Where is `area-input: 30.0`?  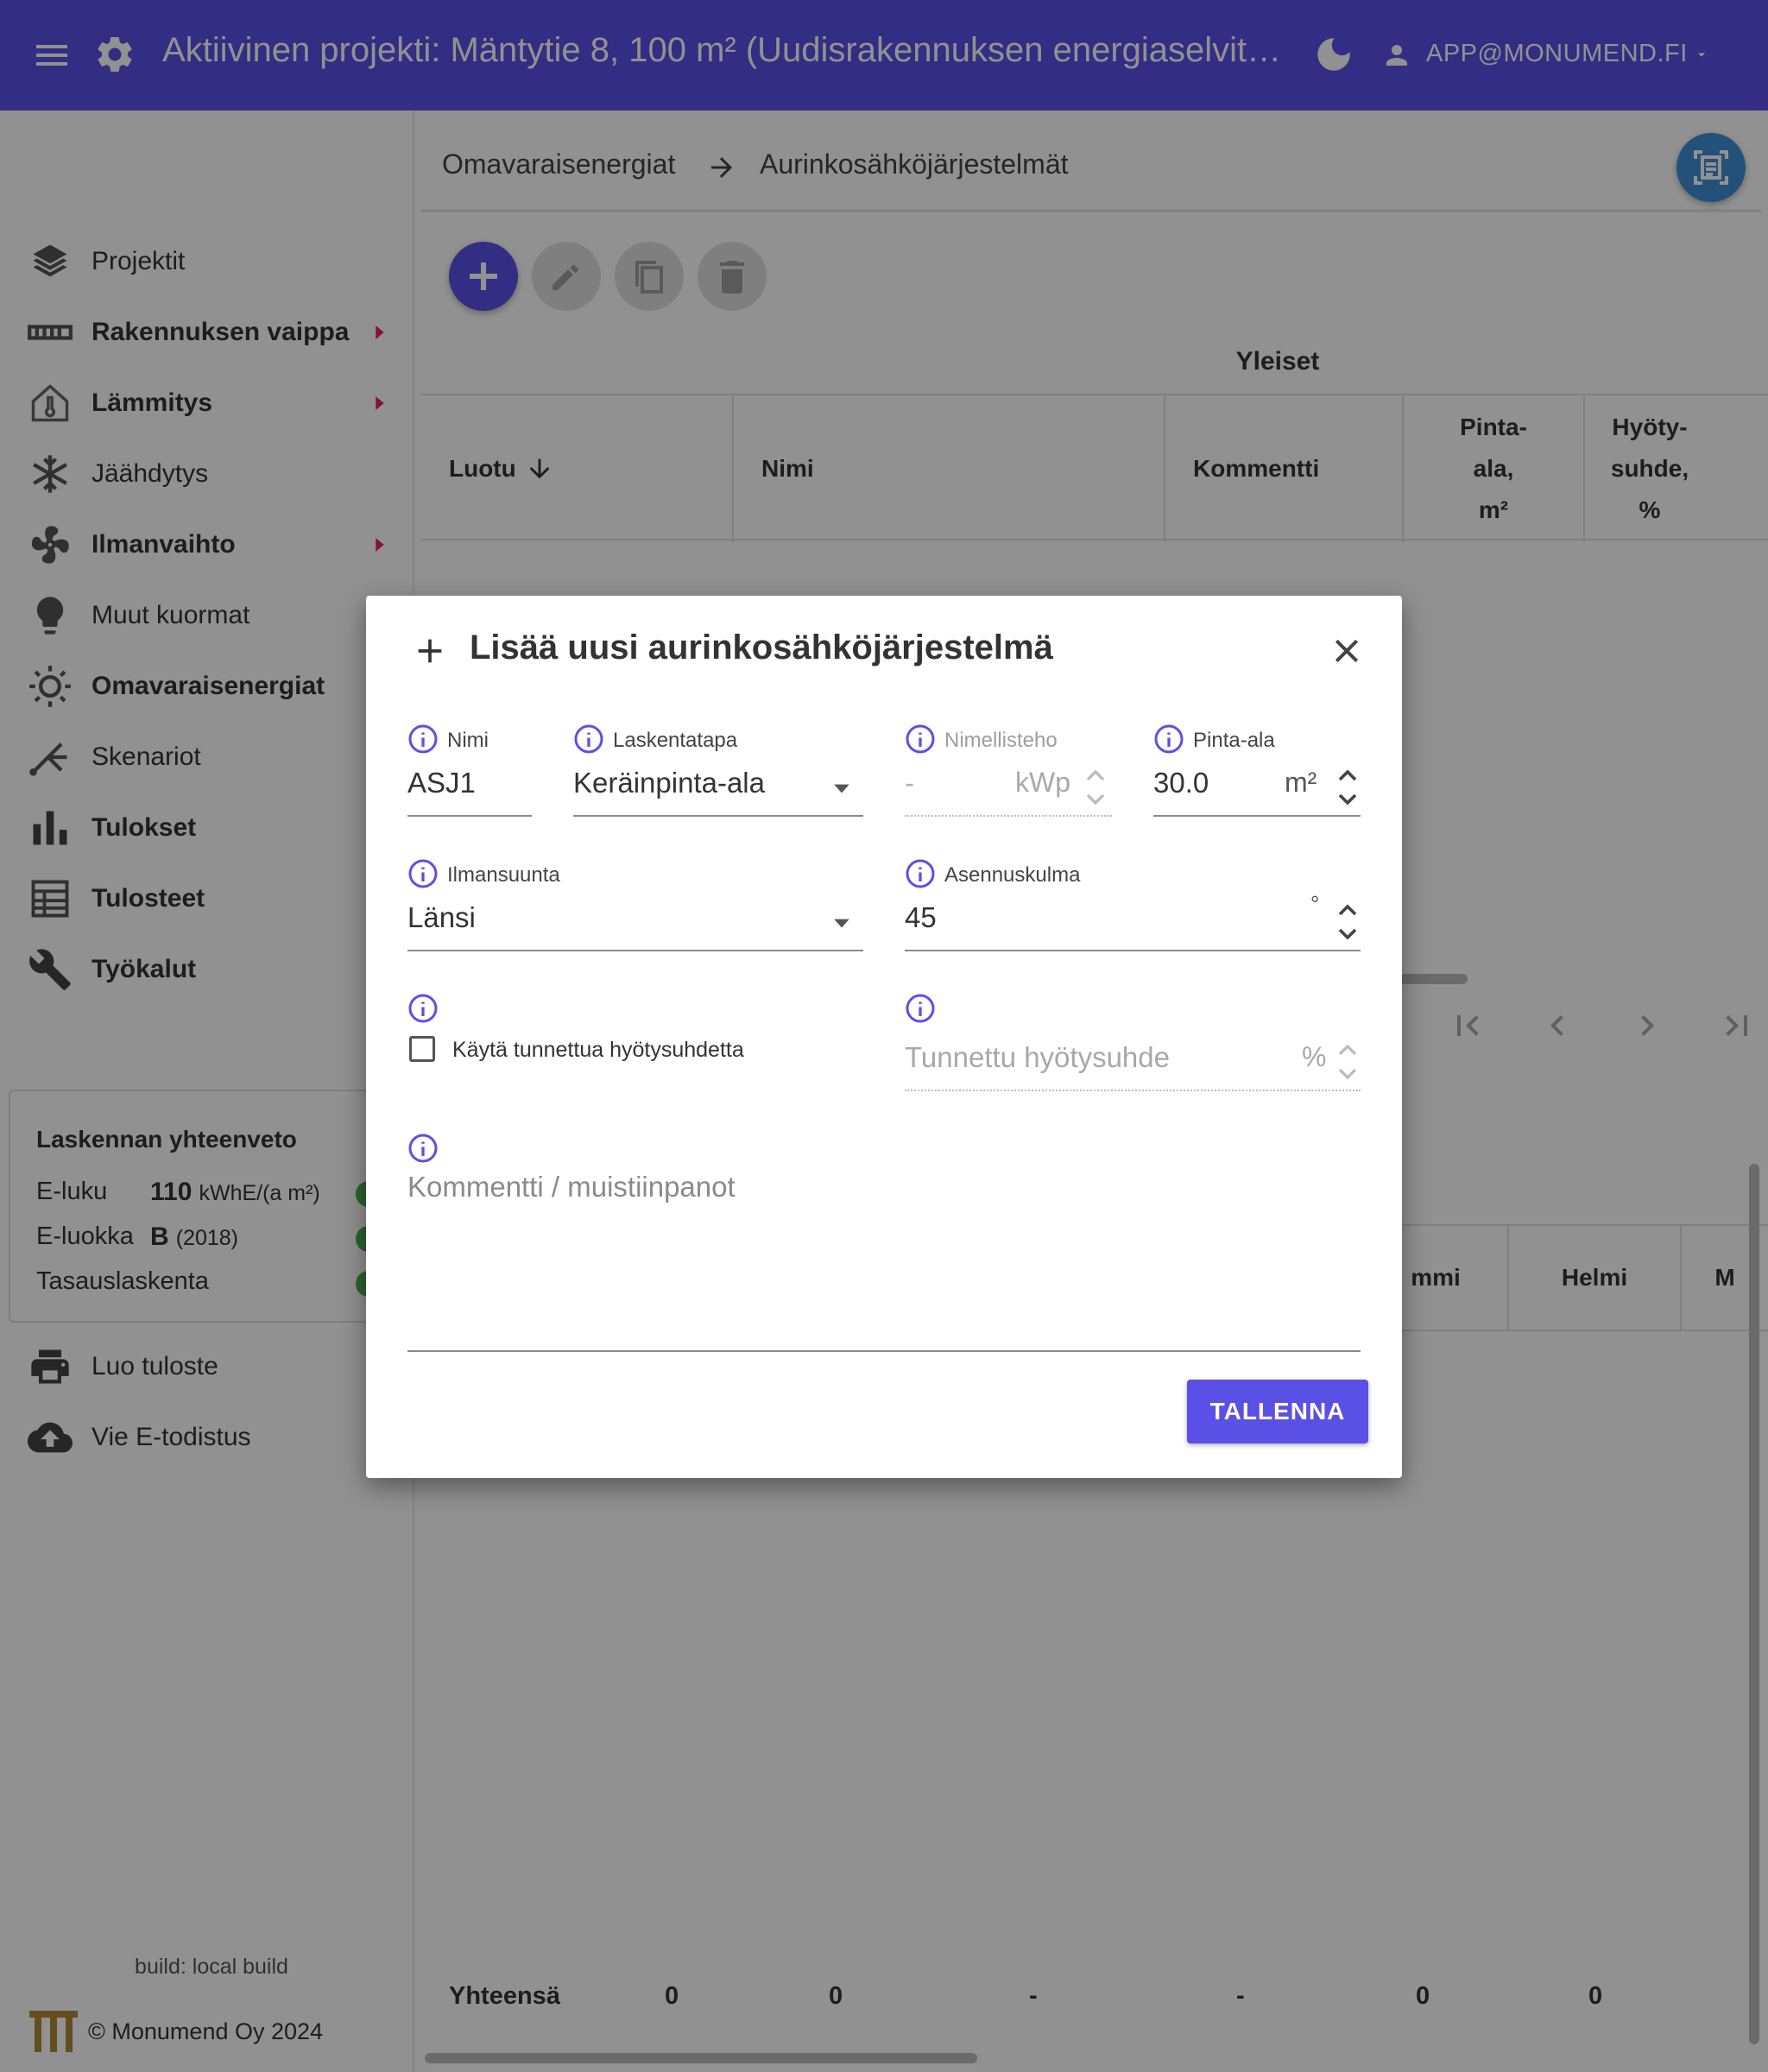 area-input: 30.0 is located at coordinates (1181, 783).